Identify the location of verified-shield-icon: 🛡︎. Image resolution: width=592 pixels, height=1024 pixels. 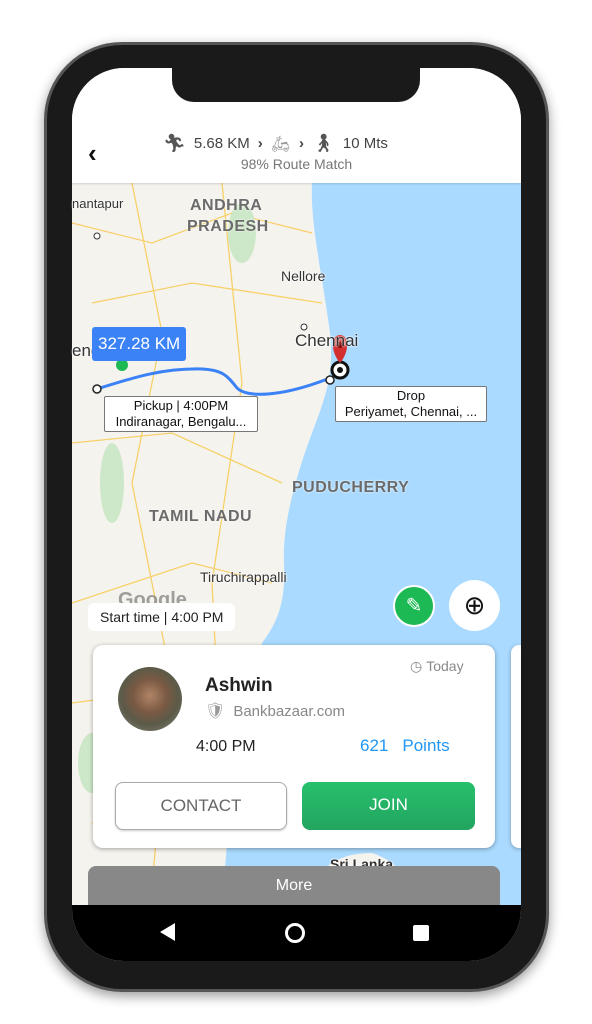
(215, 711).